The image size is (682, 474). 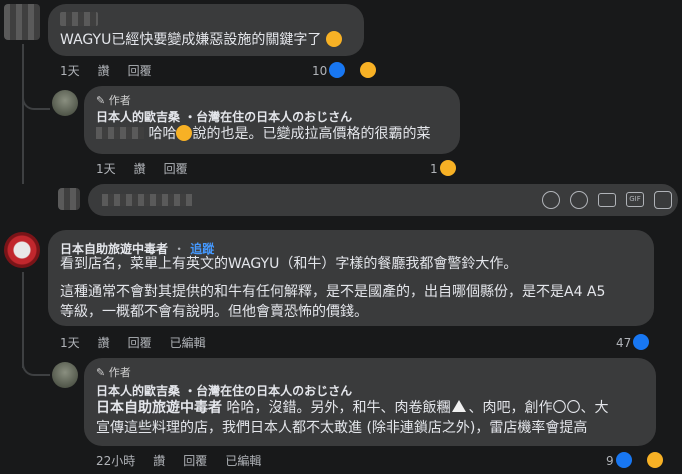 I want to click on emoji-icon, so click(x=579, y=200).